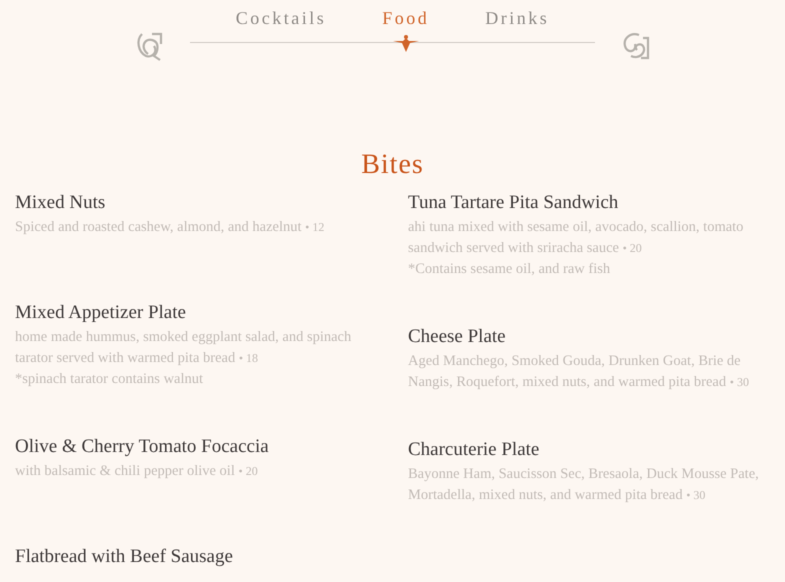  Describe the element at coordinates (457, 337) in the screenshot. I see `dish-name: Cheese Plate` at that location.